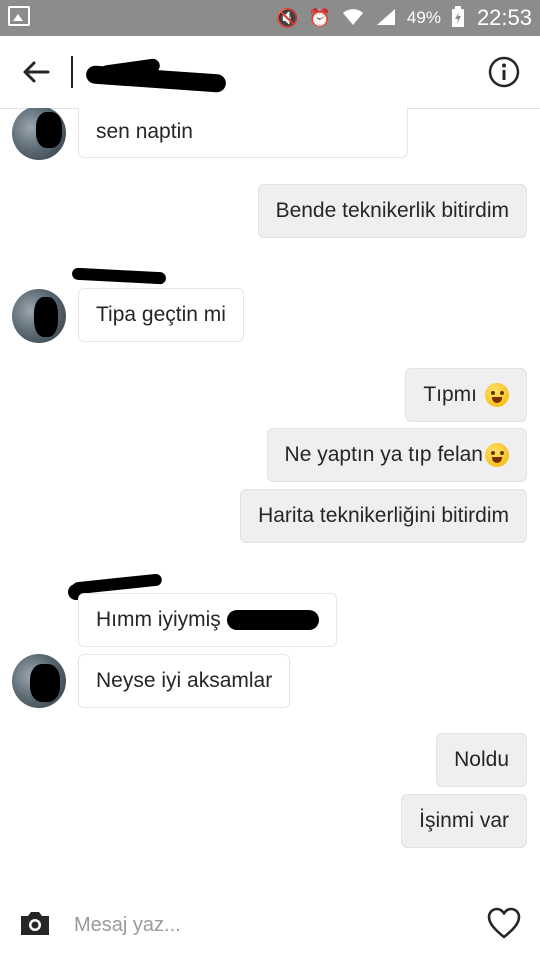  I want to click on message-text: İşinmi var, so click(464, 820).